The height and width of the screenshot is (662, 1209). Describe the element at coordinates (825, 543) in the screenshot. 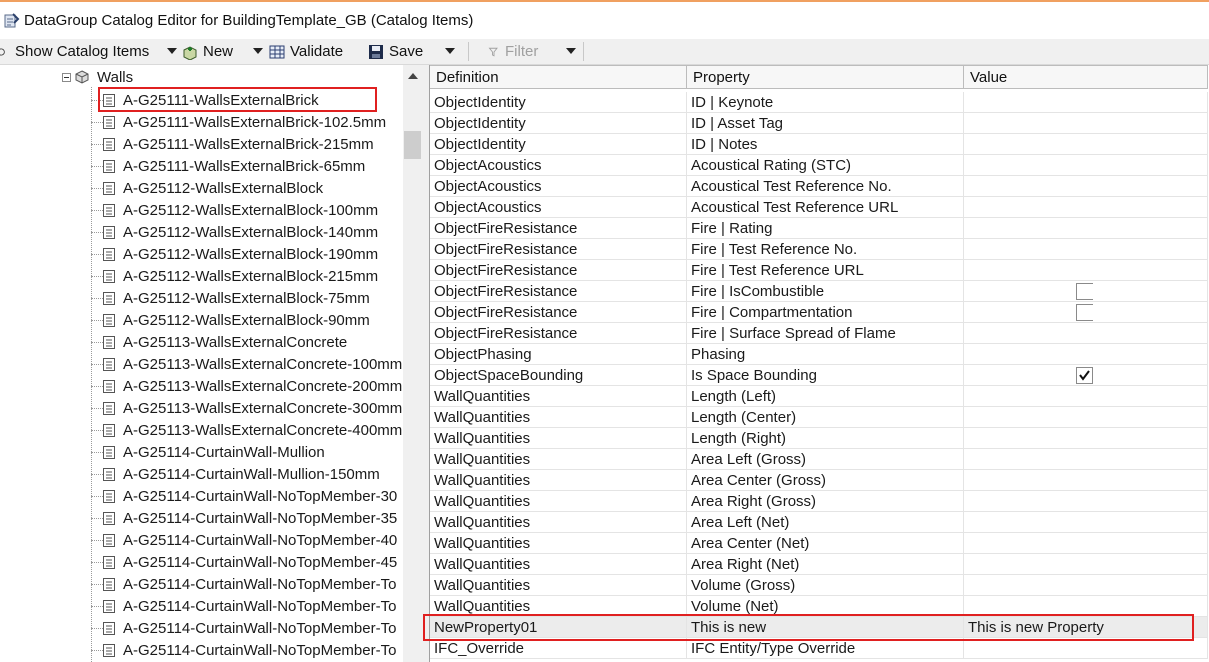

I see `property-cell: Area Center (Net)` at that location.